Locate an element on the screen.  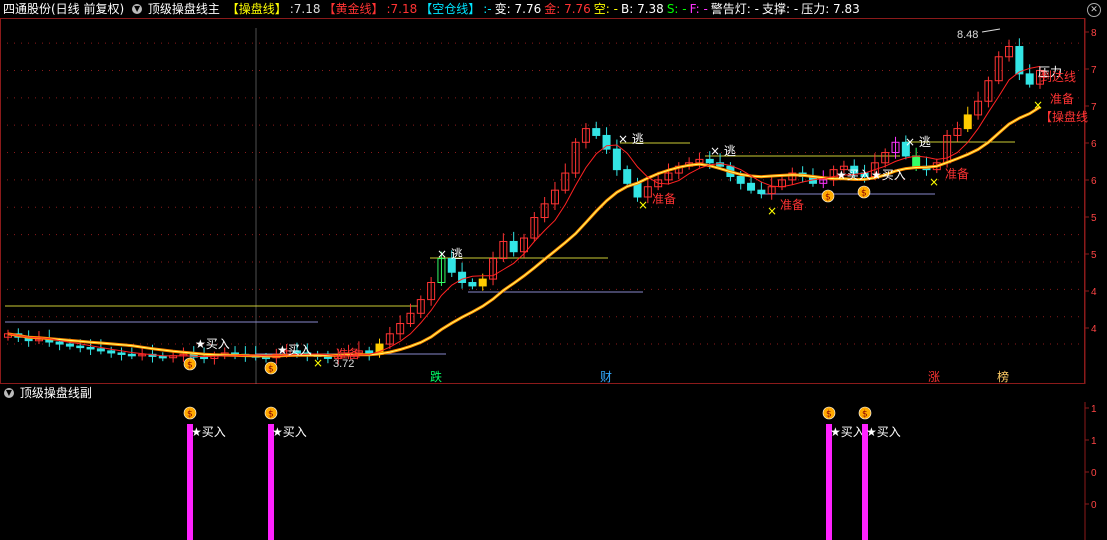
indicator-value-12: 警告灯: - is located at coordinates (734, 9).